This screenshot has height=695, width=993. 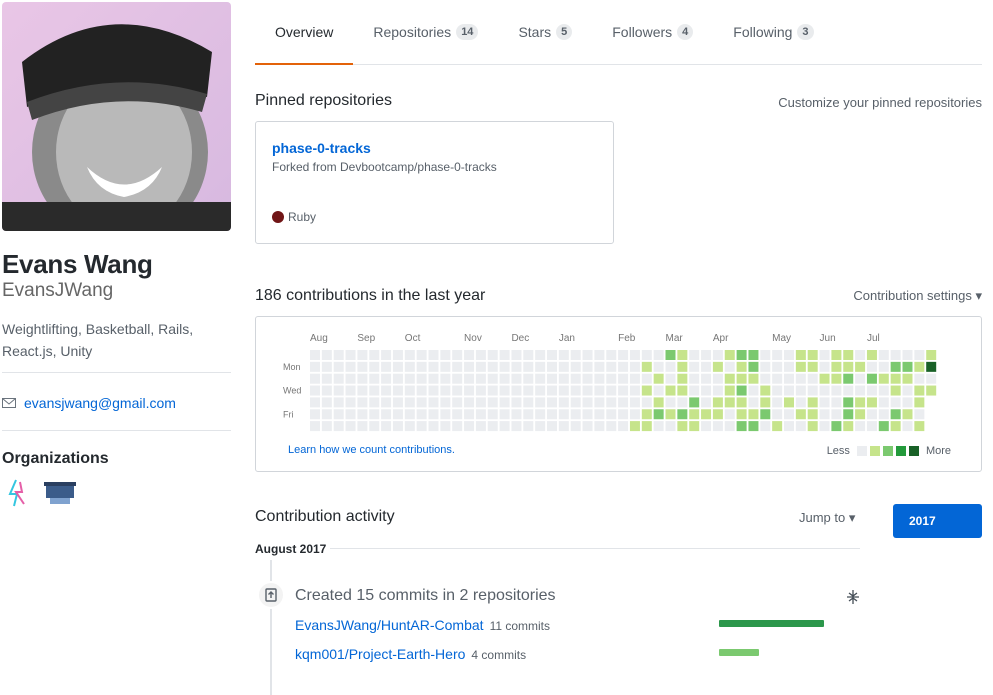 What do you see at coordinates (773, 32) in the screenshot?
I see `tab-following: Following 3` at bounding box center [773, 32].